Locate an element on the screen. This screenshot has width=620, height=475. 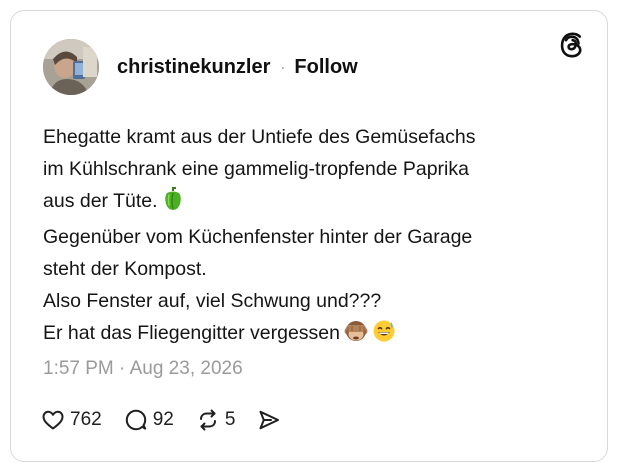
post-header: christinekunzler · Follow is located at coordinates (200, 67).